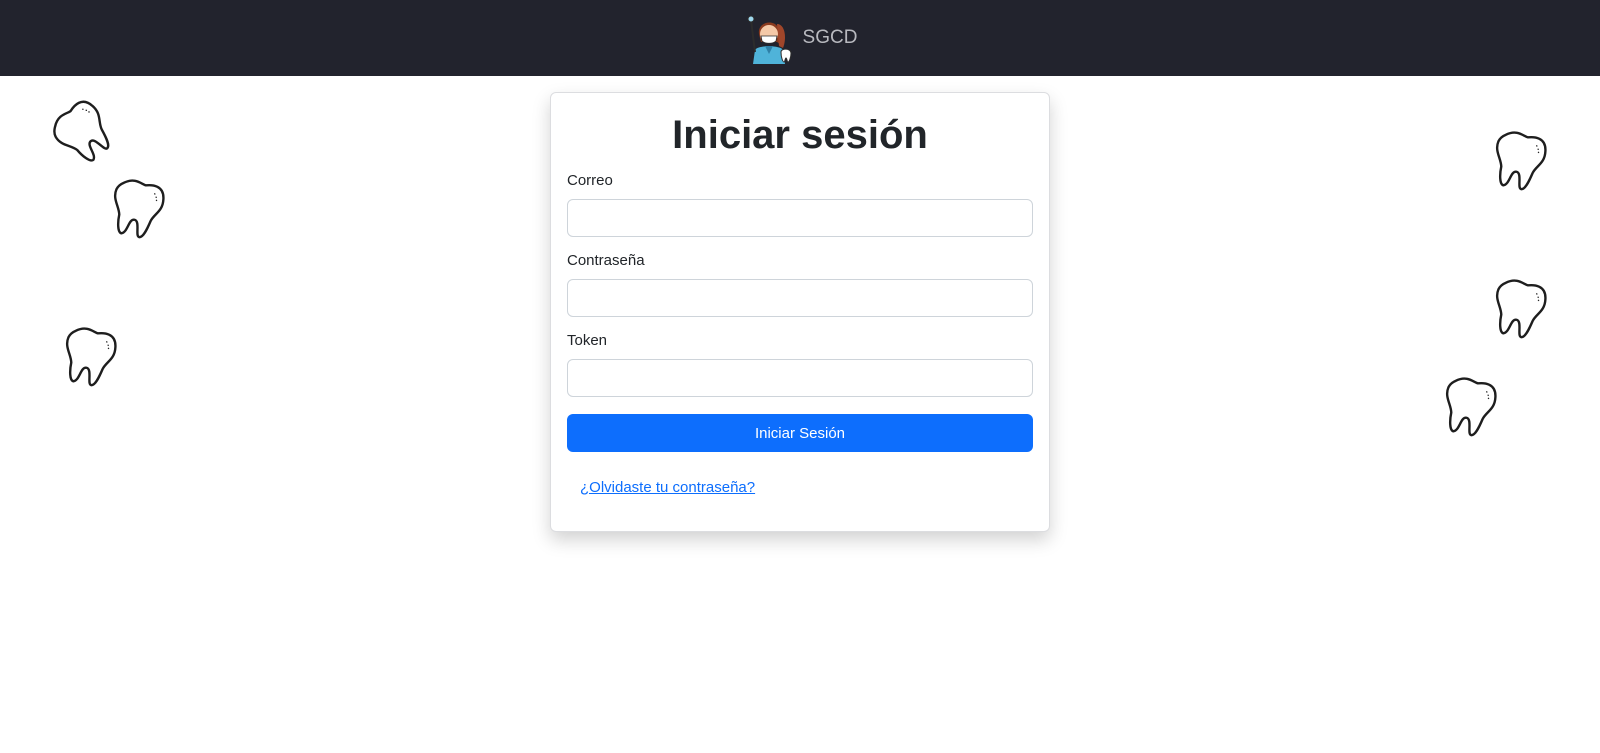  I want to click on email-label: Correo, so click(590, 180).